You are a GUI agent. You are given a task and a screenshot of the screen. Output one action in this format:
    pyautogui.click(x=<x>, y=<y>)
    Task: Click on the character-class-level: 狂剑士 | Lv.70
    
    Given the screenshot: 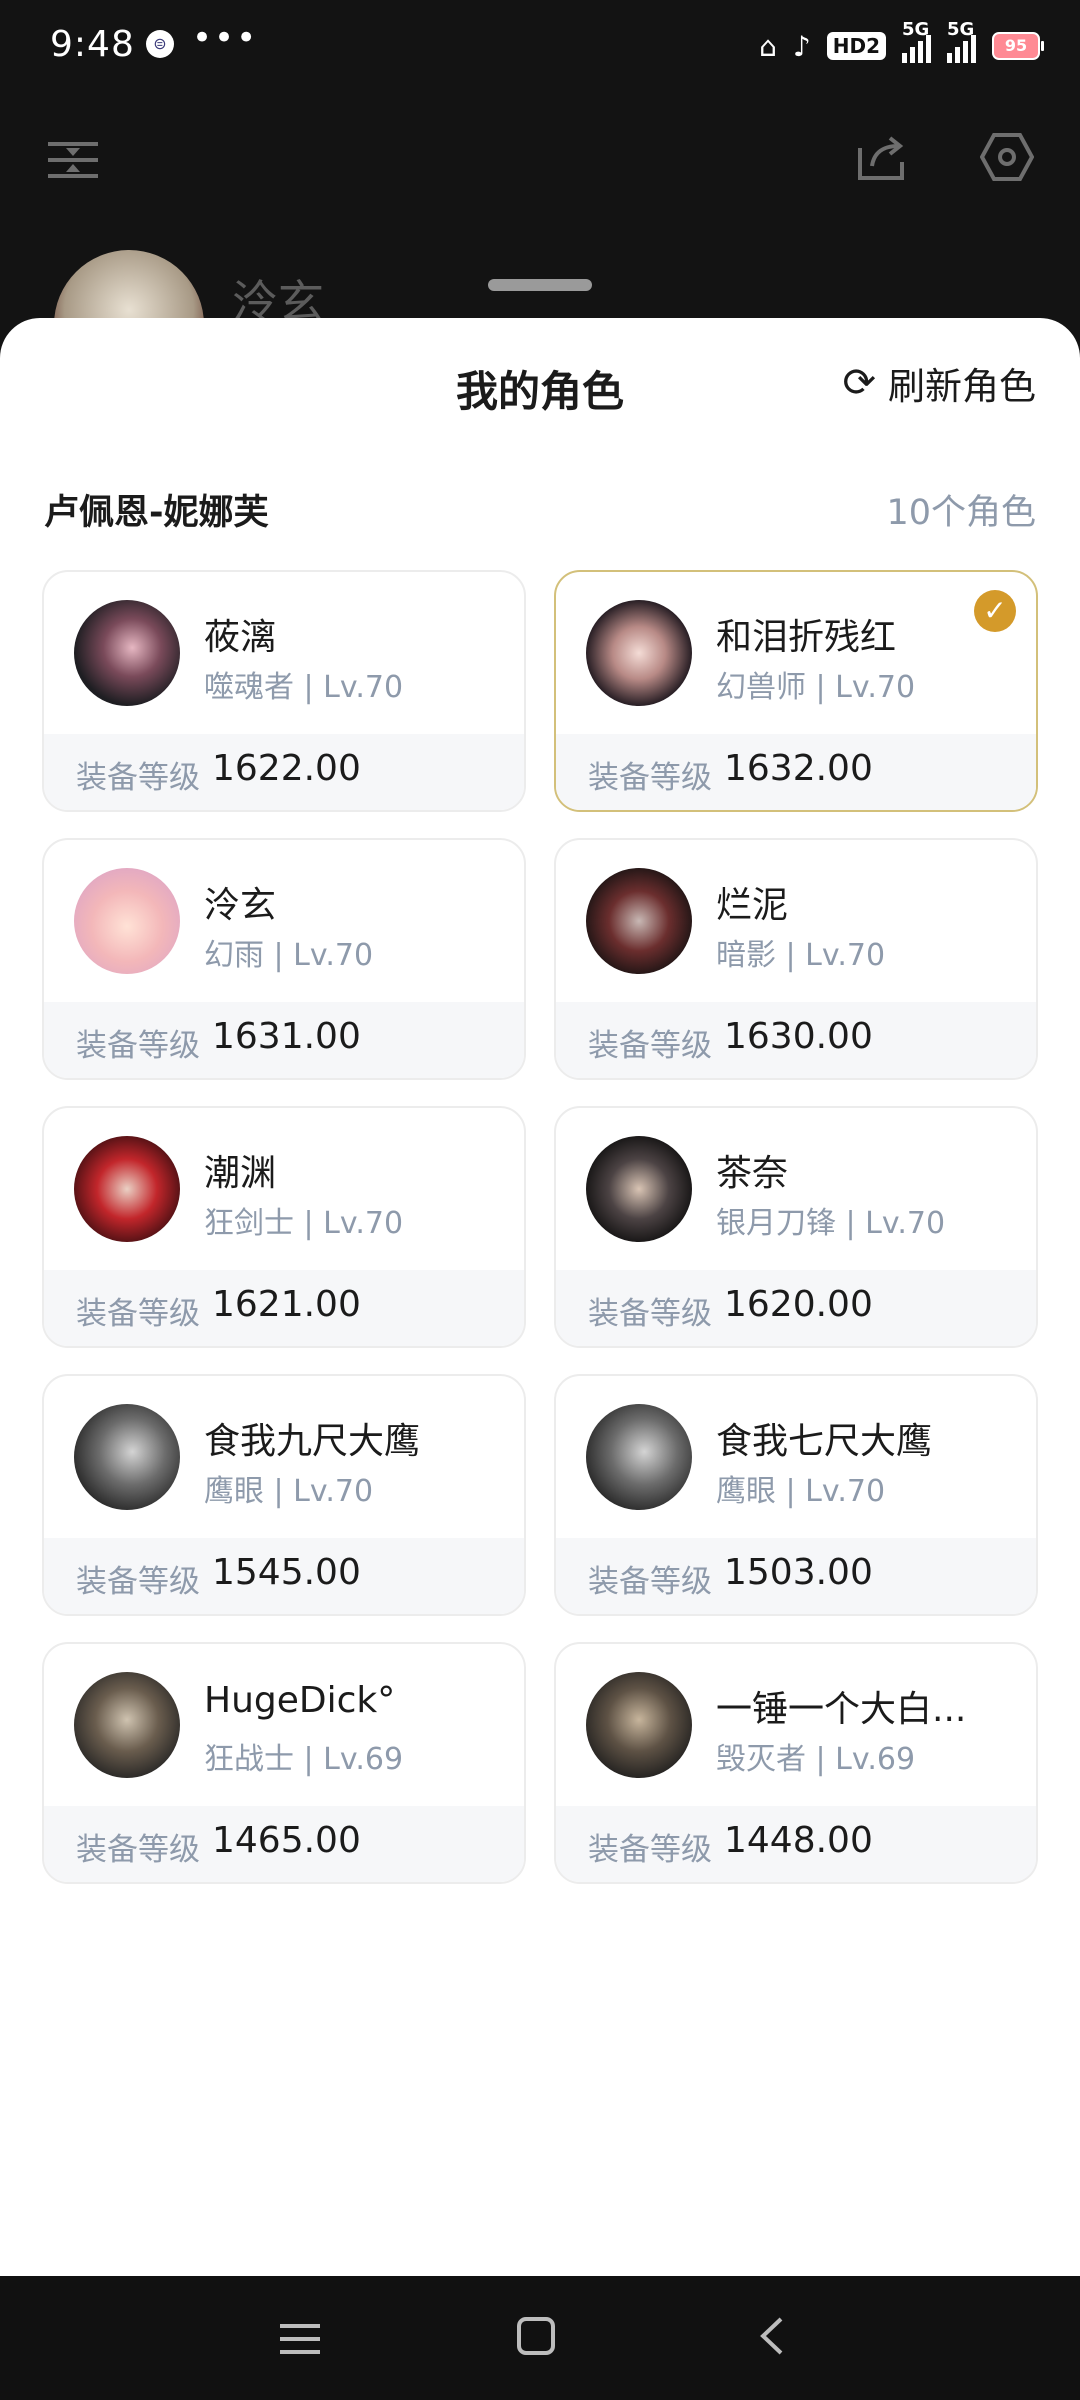 What is the action you would take?
    pyautogui.click(x=304, y=1223)
    